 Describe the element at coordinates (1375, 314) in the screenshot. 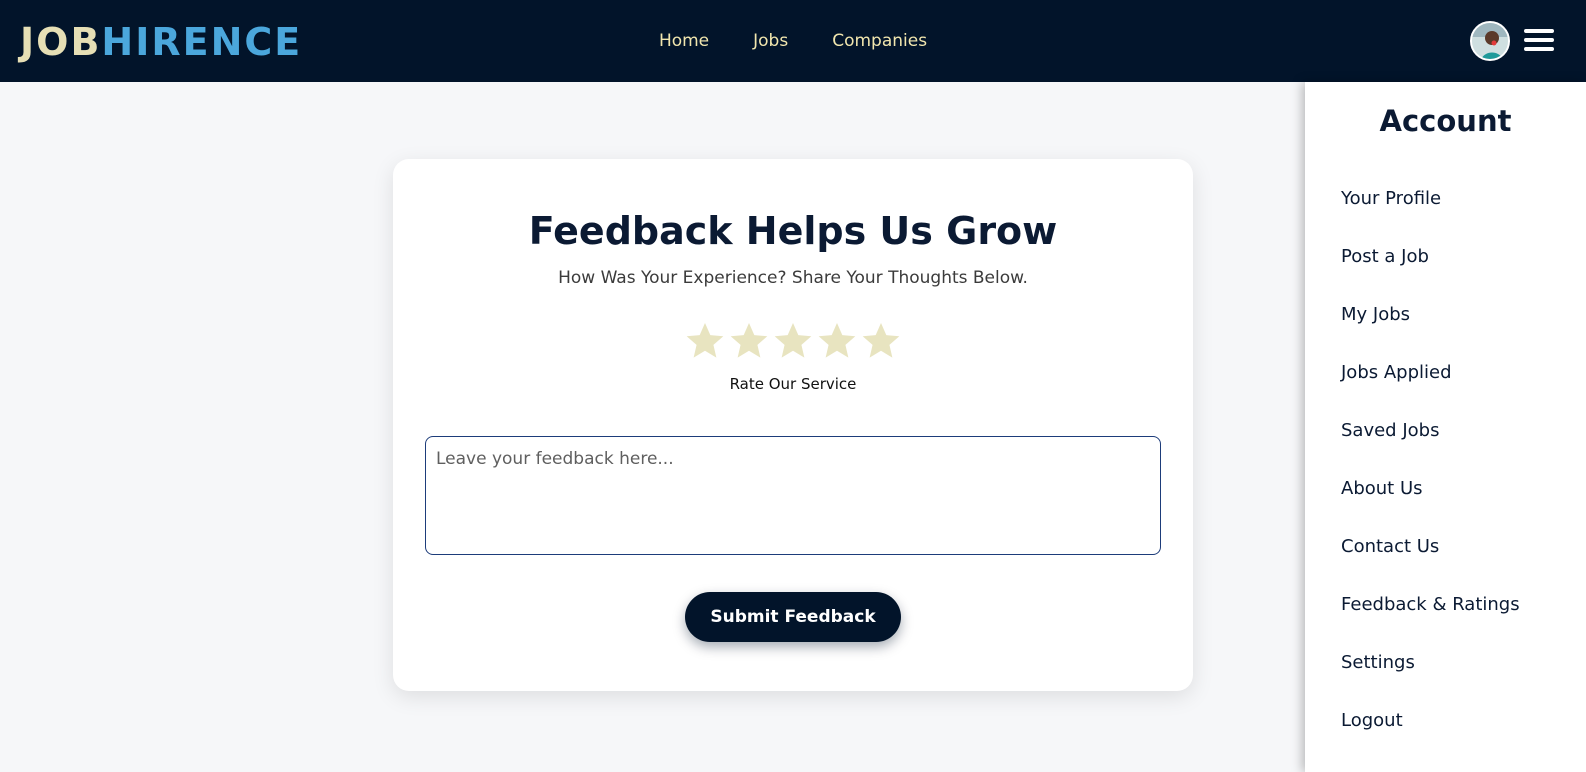

I see `menu-item-my-jobs: My Jobs` at that location.